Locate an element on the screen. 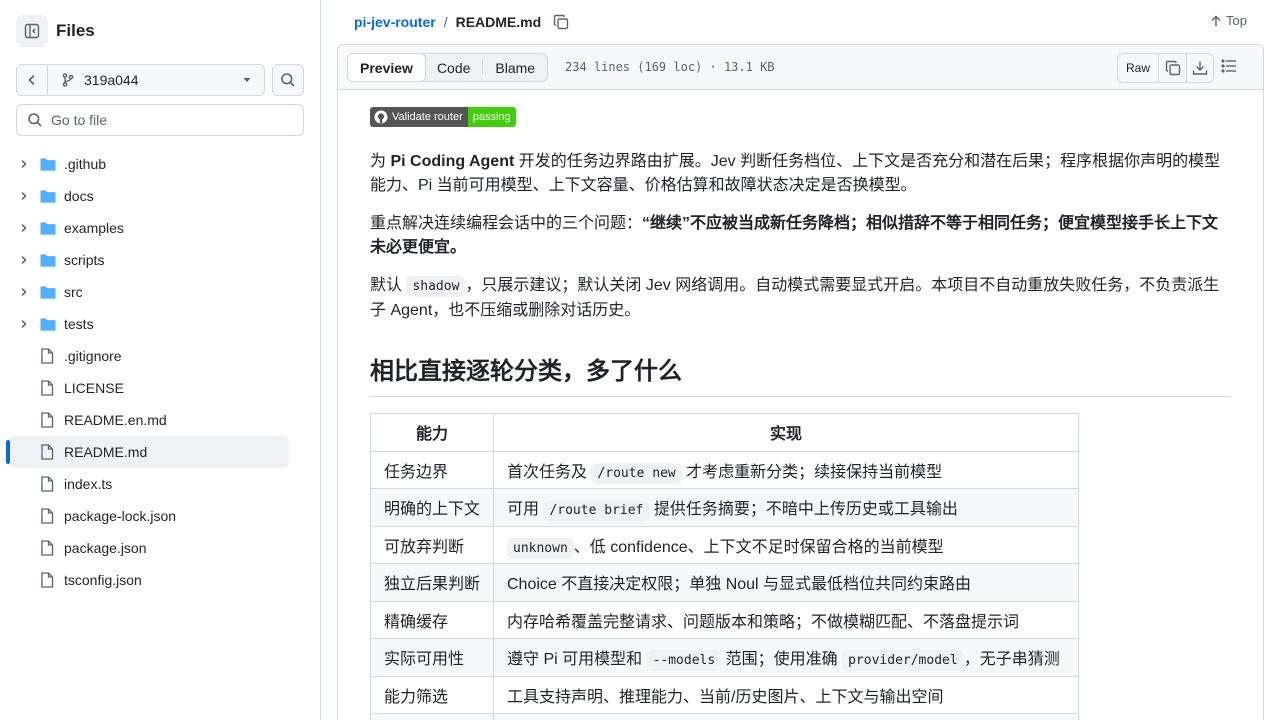 This screenshot has height=720, width=1280. chevron-left-icon is located at coordinates (31, 80).